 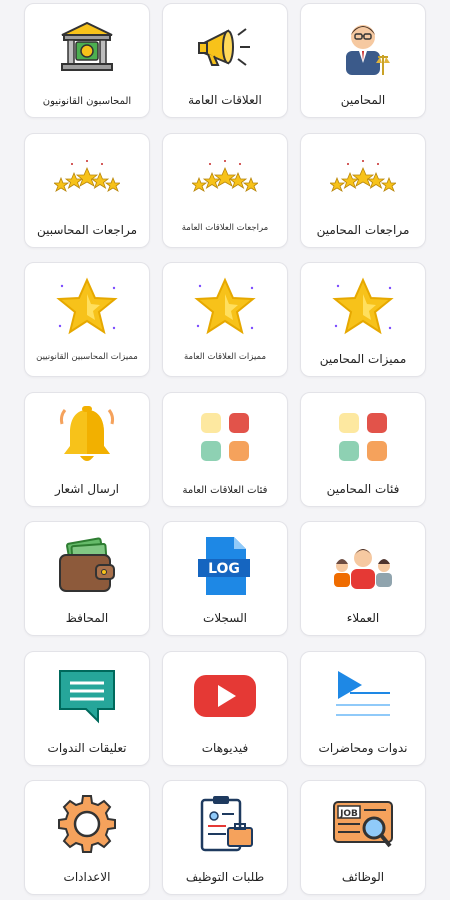 I want to click on card-label: المحاسبون القانونيون, so click(x=87, y=101).